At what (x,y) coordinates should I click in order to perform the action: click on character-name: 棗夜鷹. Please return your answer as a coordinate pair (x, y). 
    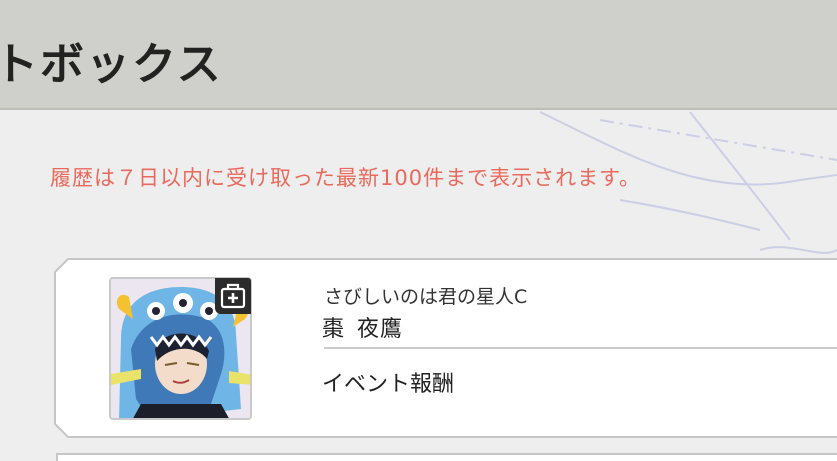
    Looking at the image, I should click on (362, 327).